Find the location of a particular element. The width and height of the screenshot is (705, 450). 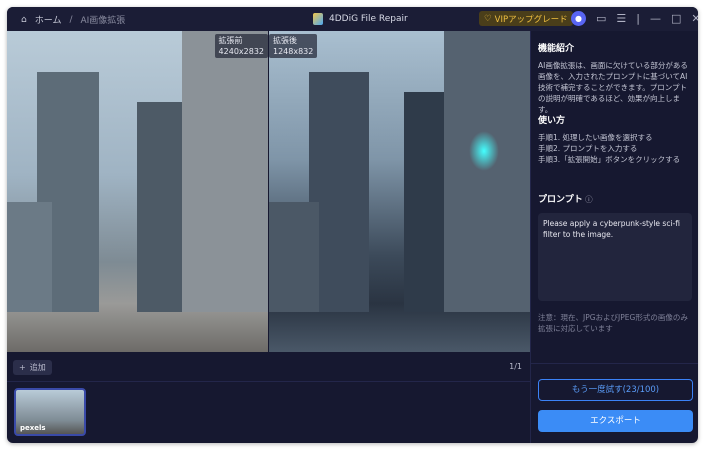

discord-icon: ● is located at coordinates (578, 18).